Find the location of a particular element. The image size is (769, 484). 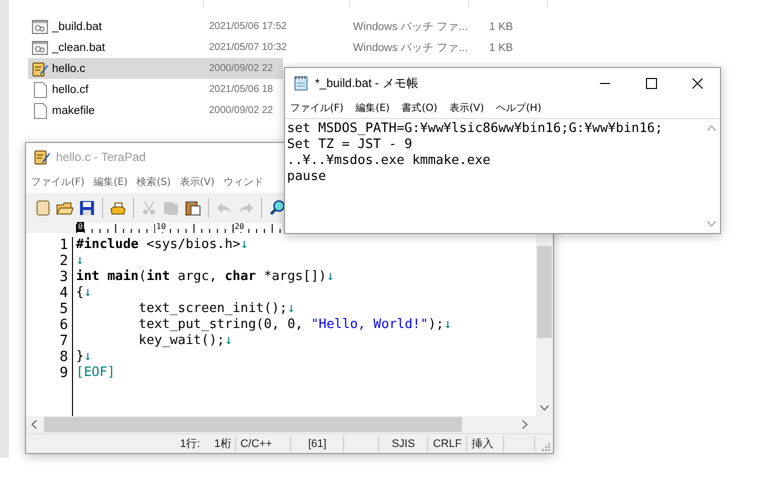

file-row: makefile 2000/09/02 22 is located at coordinates (155, 110).